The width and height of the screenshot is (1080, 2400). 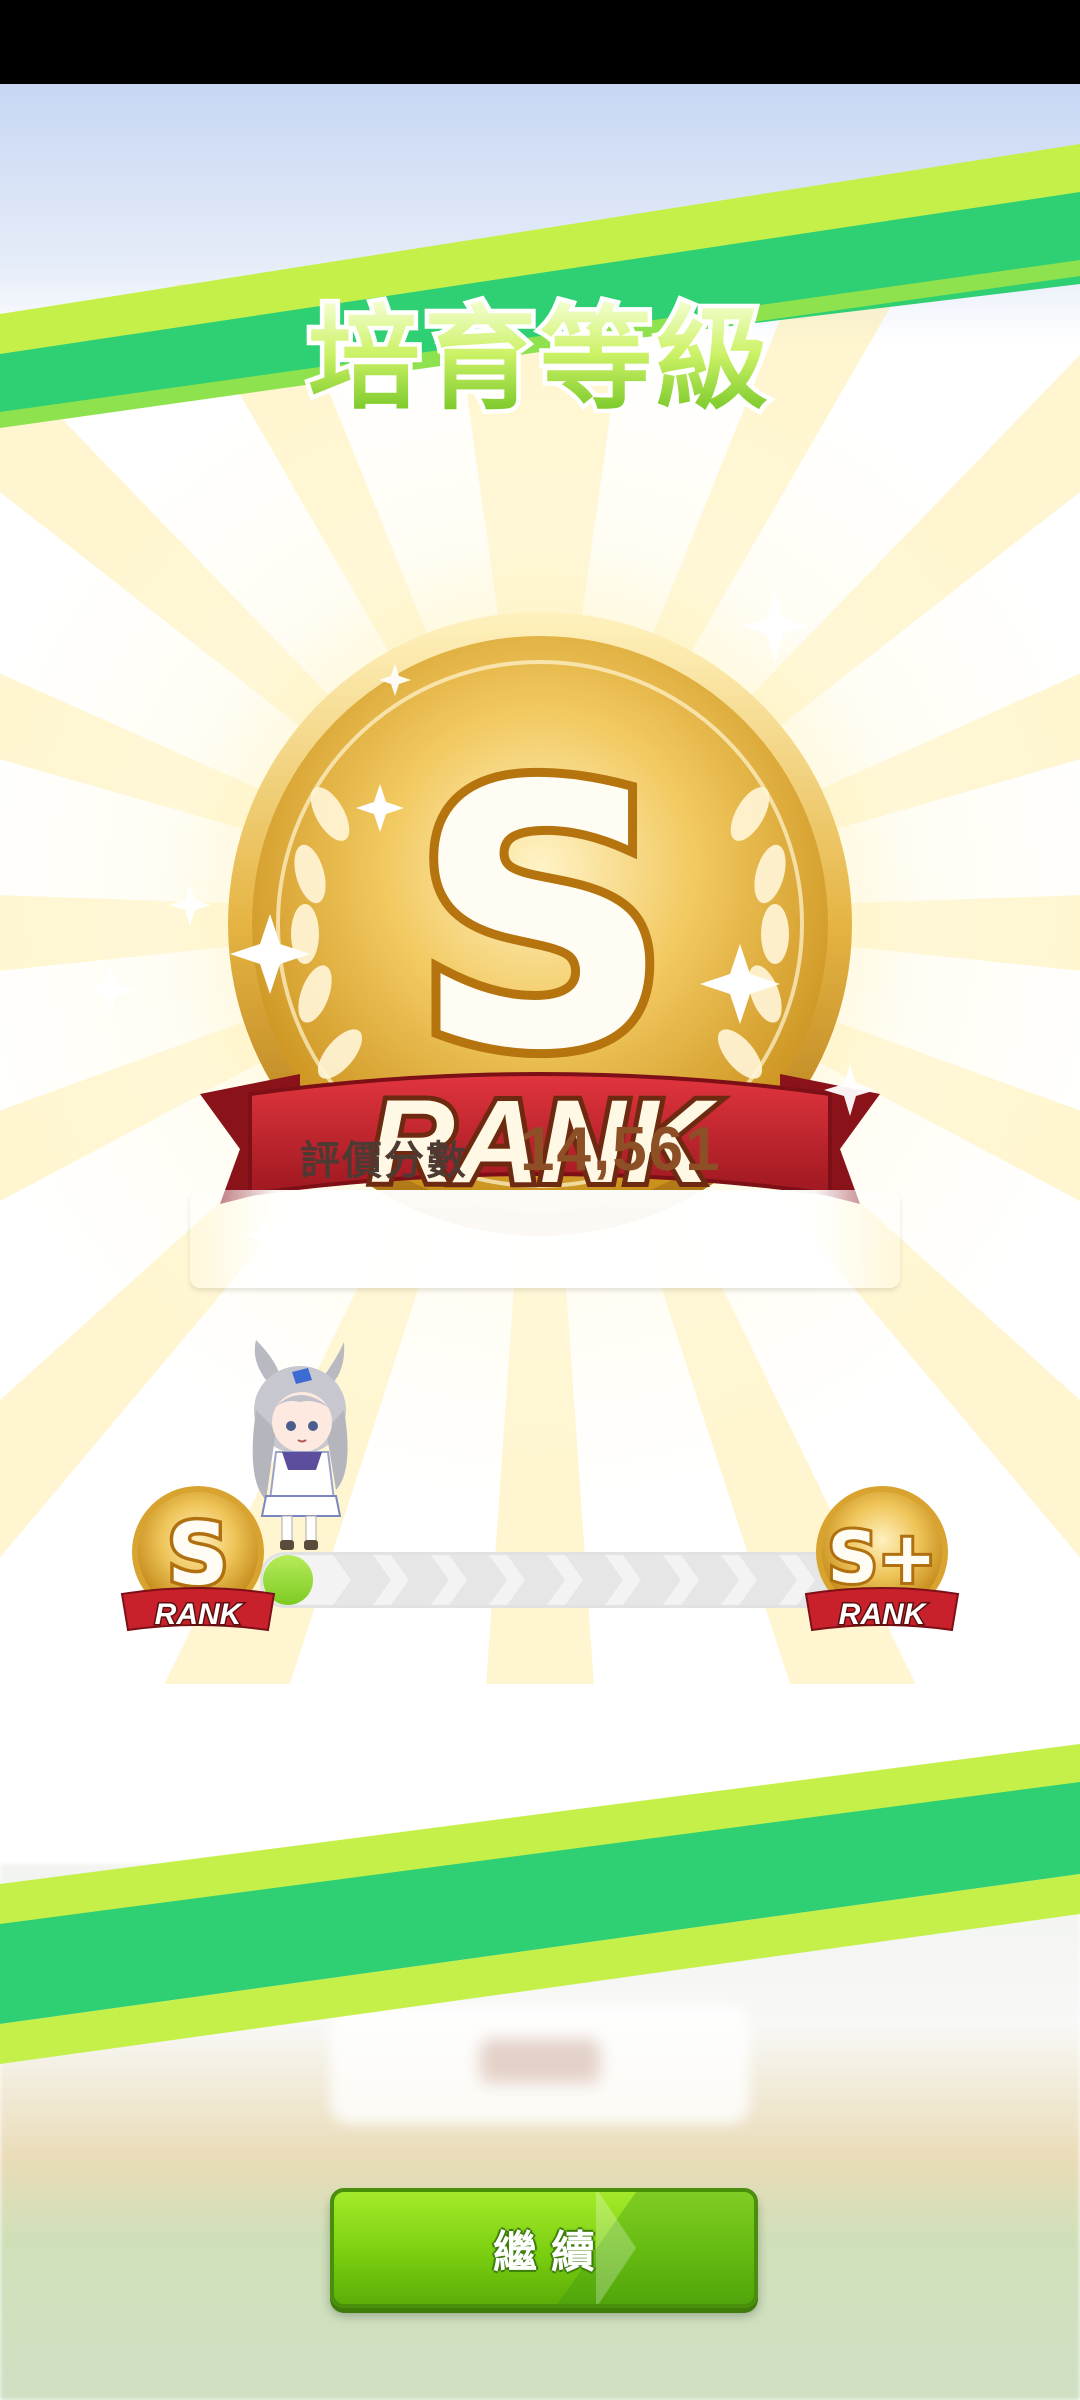 I want to click on score-value: 14,561, so click(x=621, y=1149).